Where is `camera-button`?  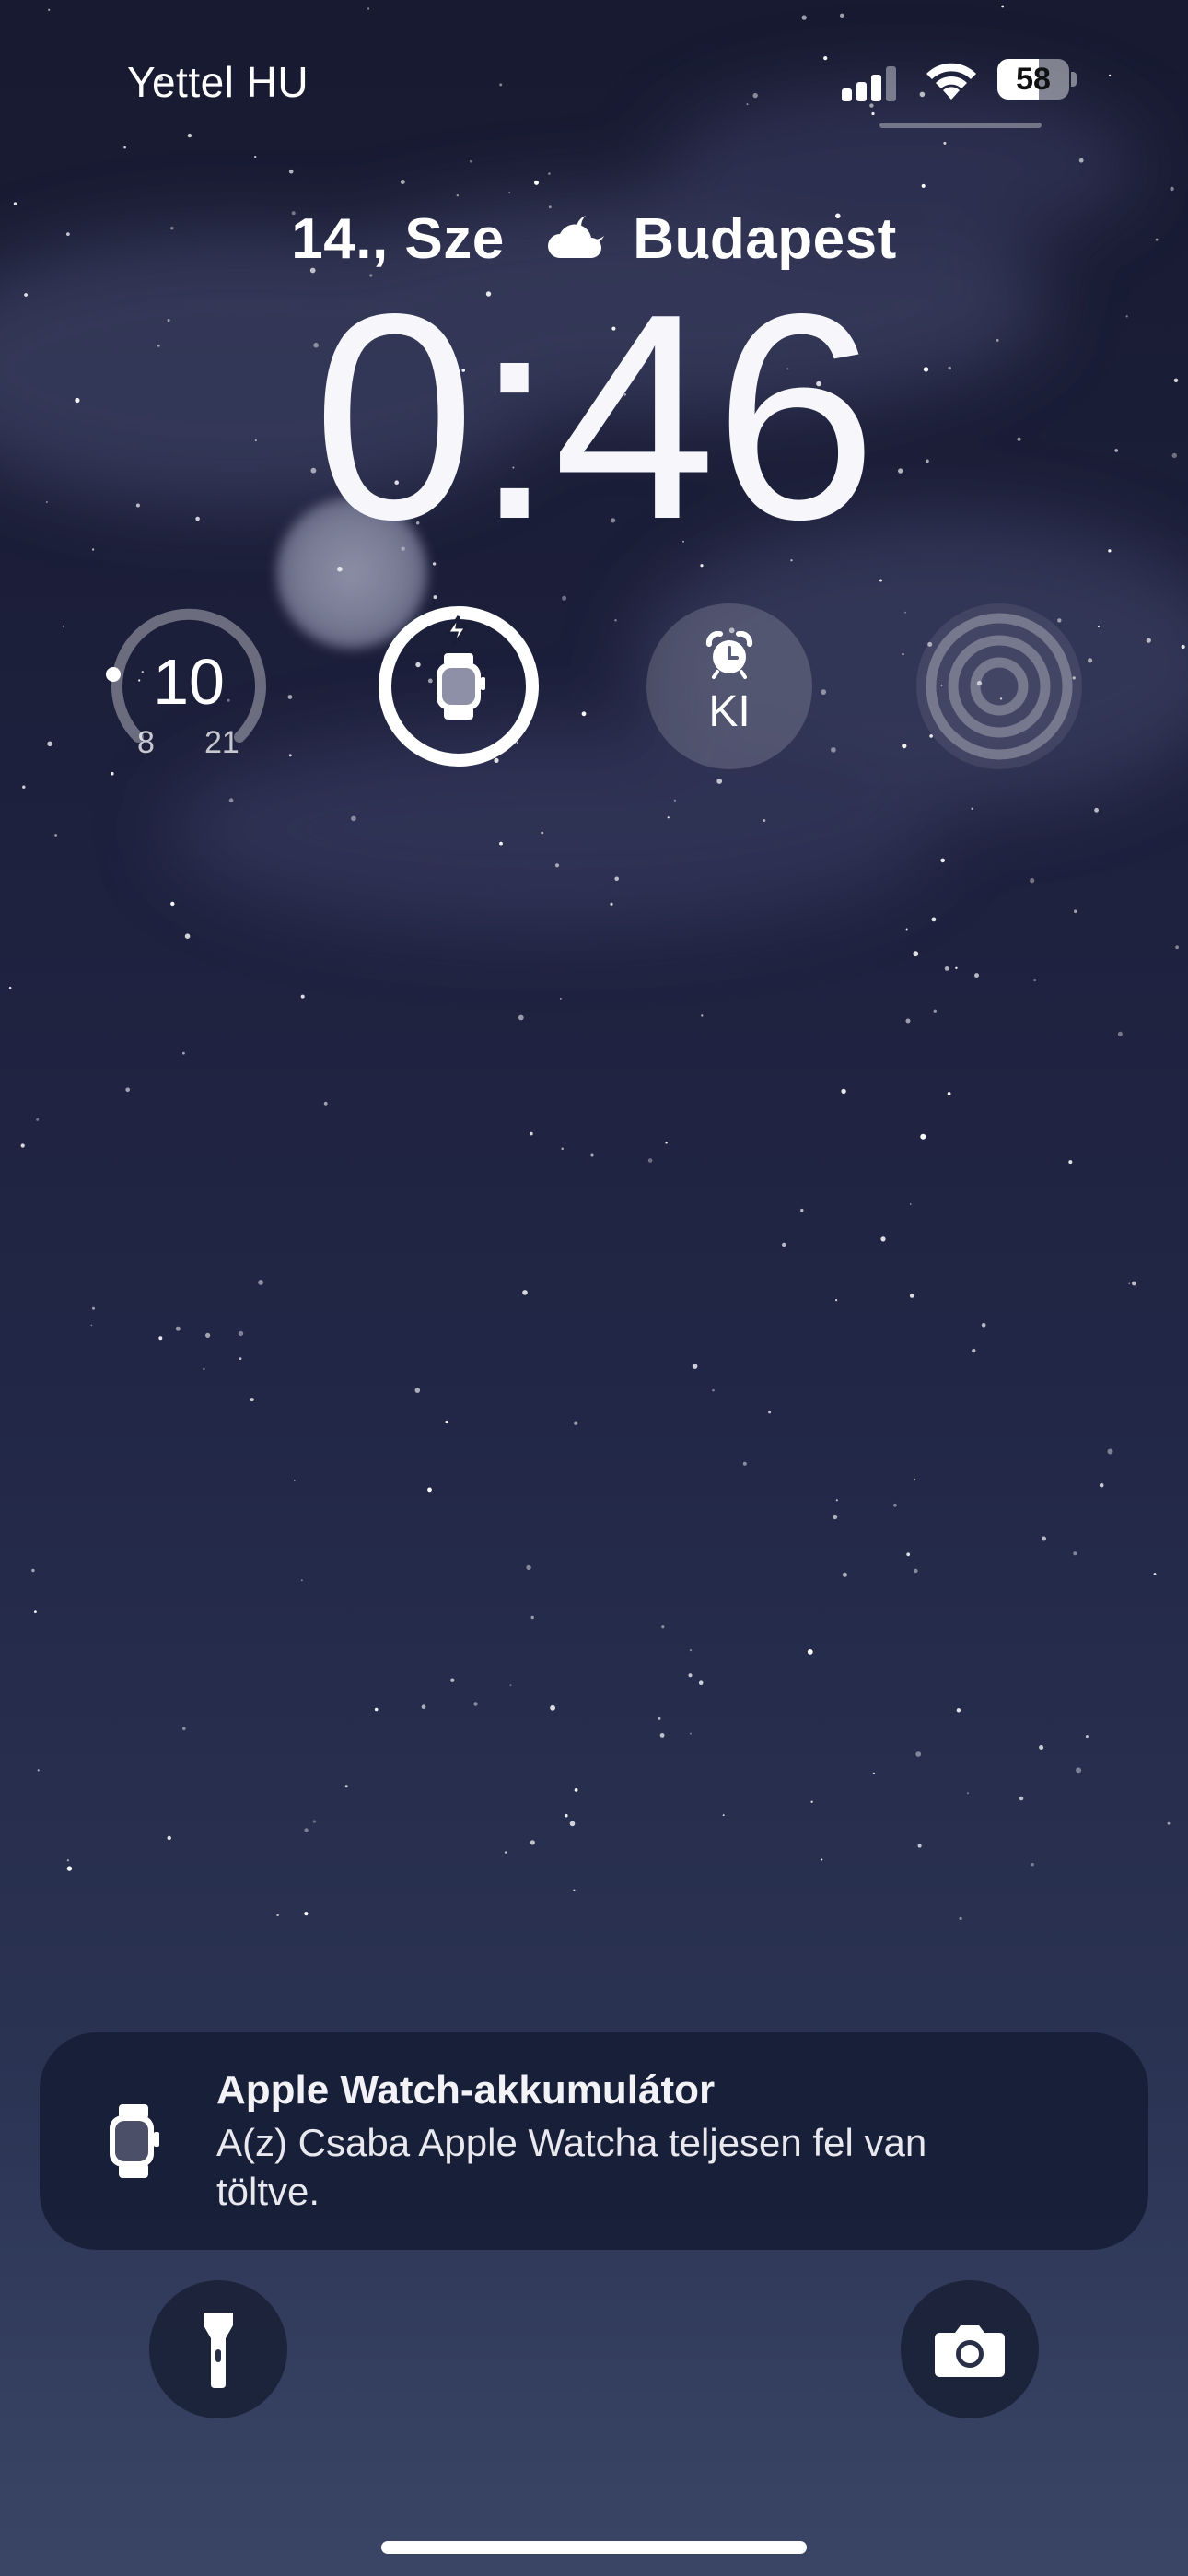 camera-button is located at coordinates (970, 2349).